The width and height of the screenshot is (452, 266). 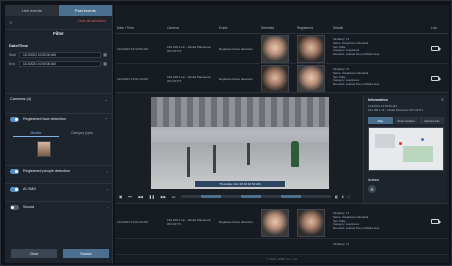 I want to click on start-datetime-field: 11/1/2021 10:00:00 AM, so click(x=60, y=54).